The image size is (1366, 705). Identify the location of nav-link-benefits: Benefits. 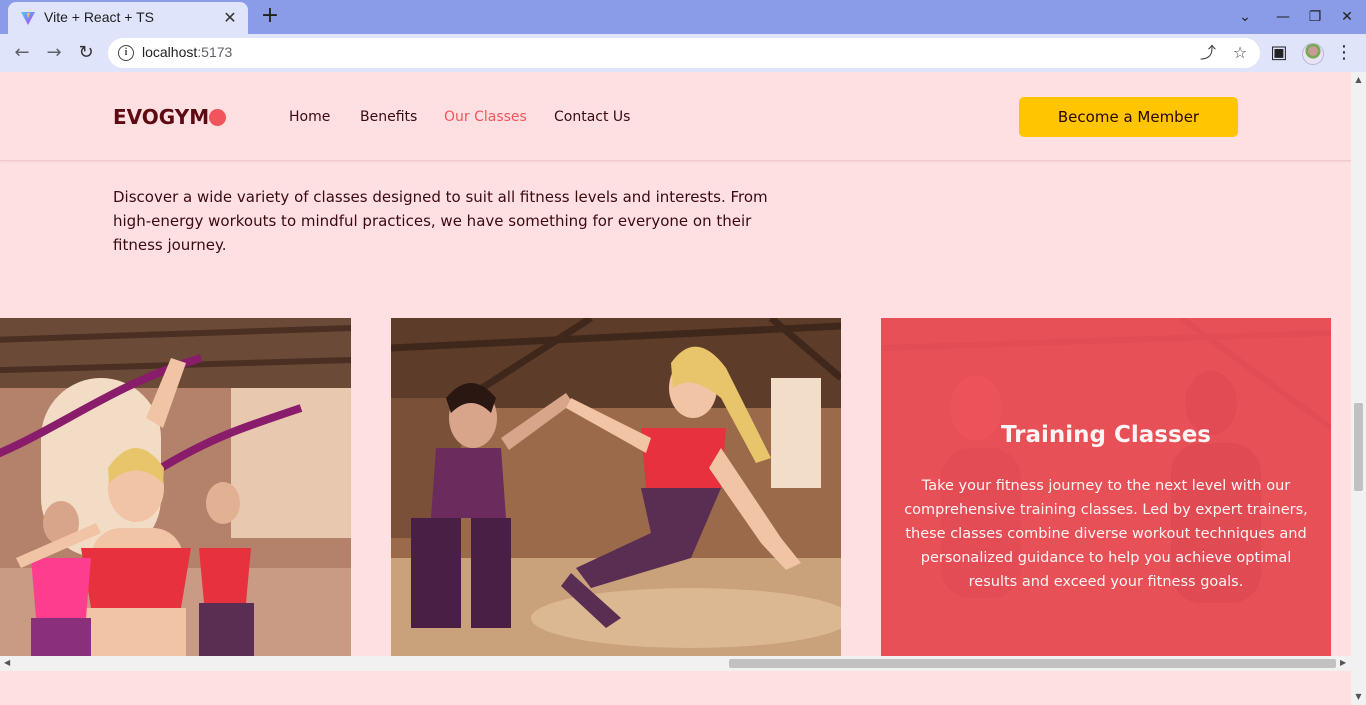
(388, 117).